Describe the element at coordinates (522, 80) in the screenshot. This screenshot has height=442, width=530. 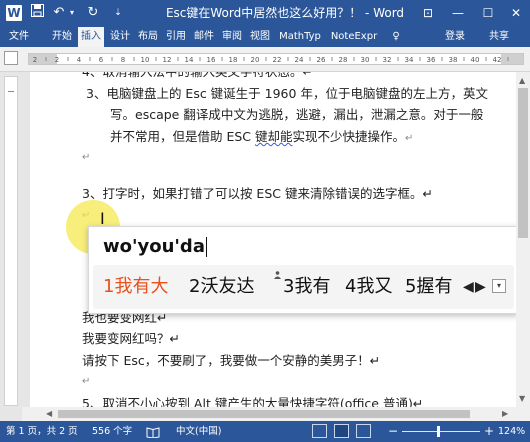
I see `scroll-up-icon: ▲` at that location.